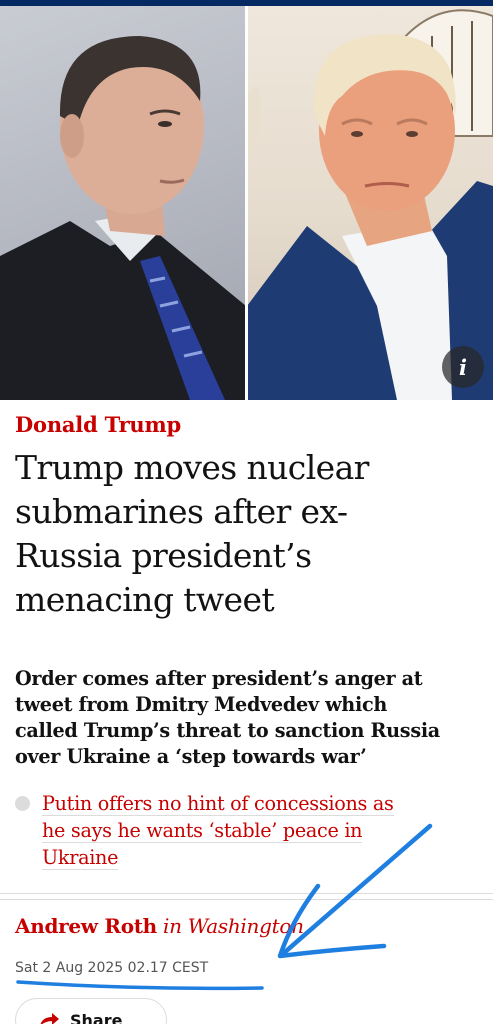 This screenshot has width=493, height=1024. Describe the element at coordinates (233, 926) in the screenshot. I see `byline-location: in Washington` at that location.